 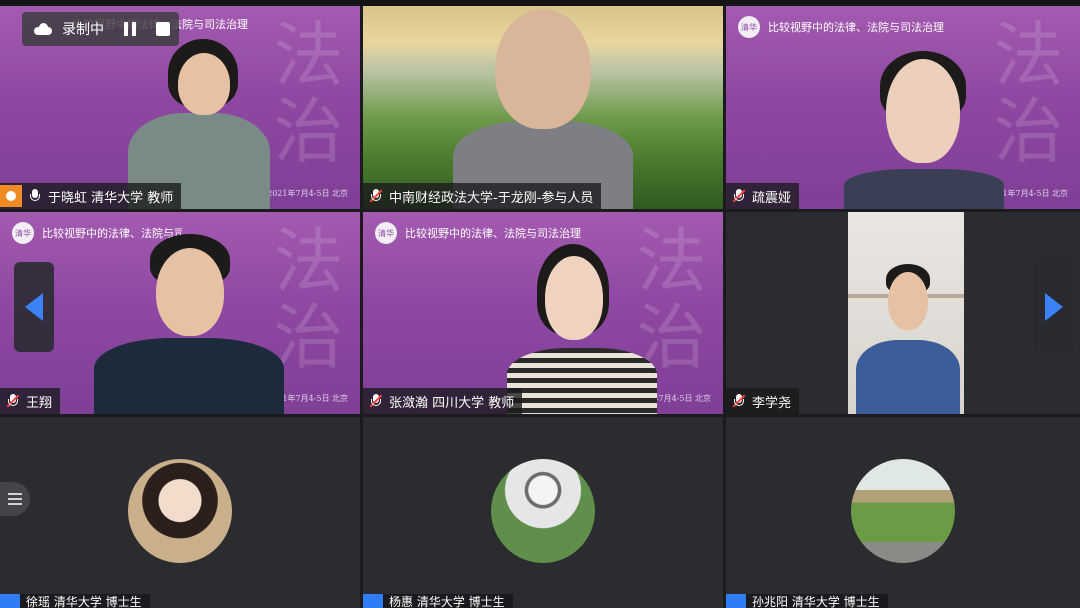 I want to click on participant-name-bar: 中南财经政法大学-于龙刚-参与人员, so click(x=482, y=196).